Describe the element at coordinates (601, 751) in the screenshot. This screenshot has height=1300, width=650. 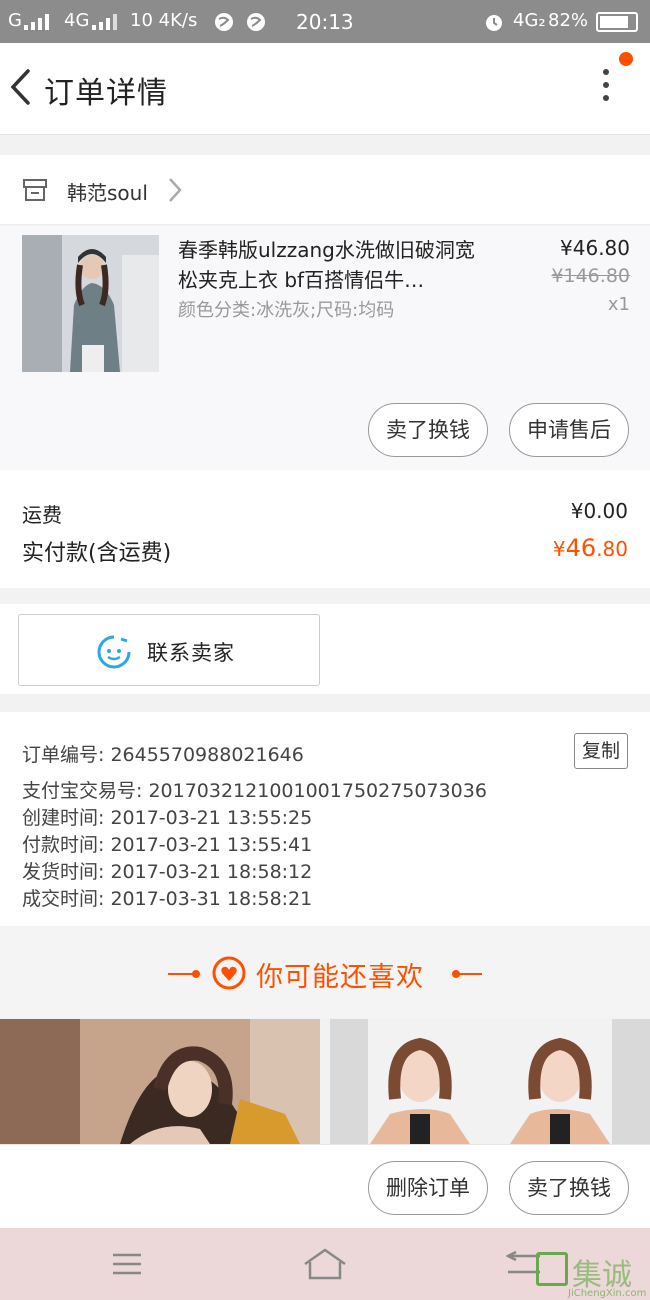
I see `copy-button: 复制` at that location.